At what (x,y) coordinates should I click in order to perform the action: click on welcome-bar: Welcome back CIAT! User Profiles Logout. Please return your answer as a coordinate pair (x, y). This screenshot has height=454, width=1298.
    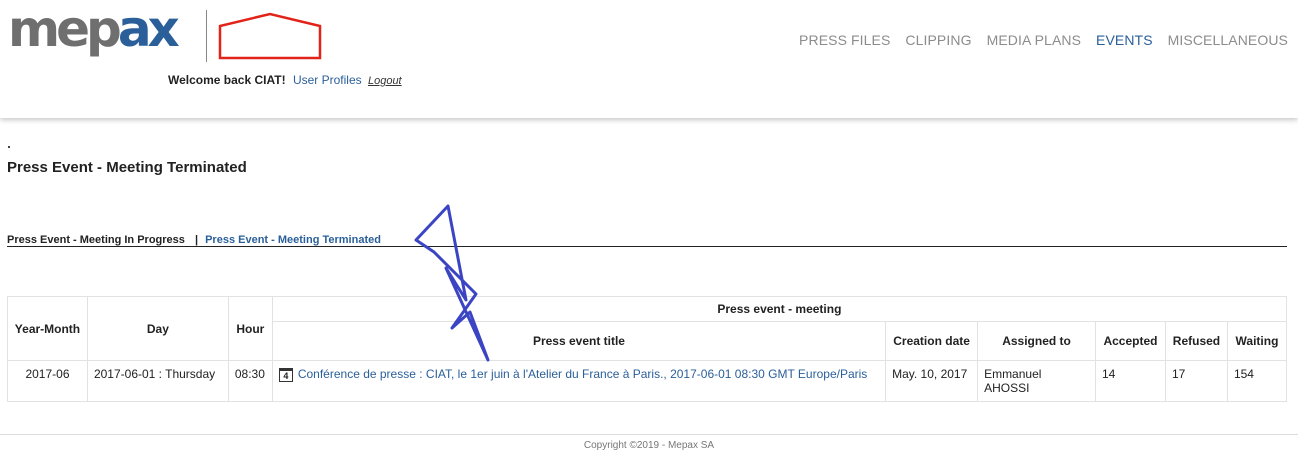
    Looking at the image, I should click on (285, 80).